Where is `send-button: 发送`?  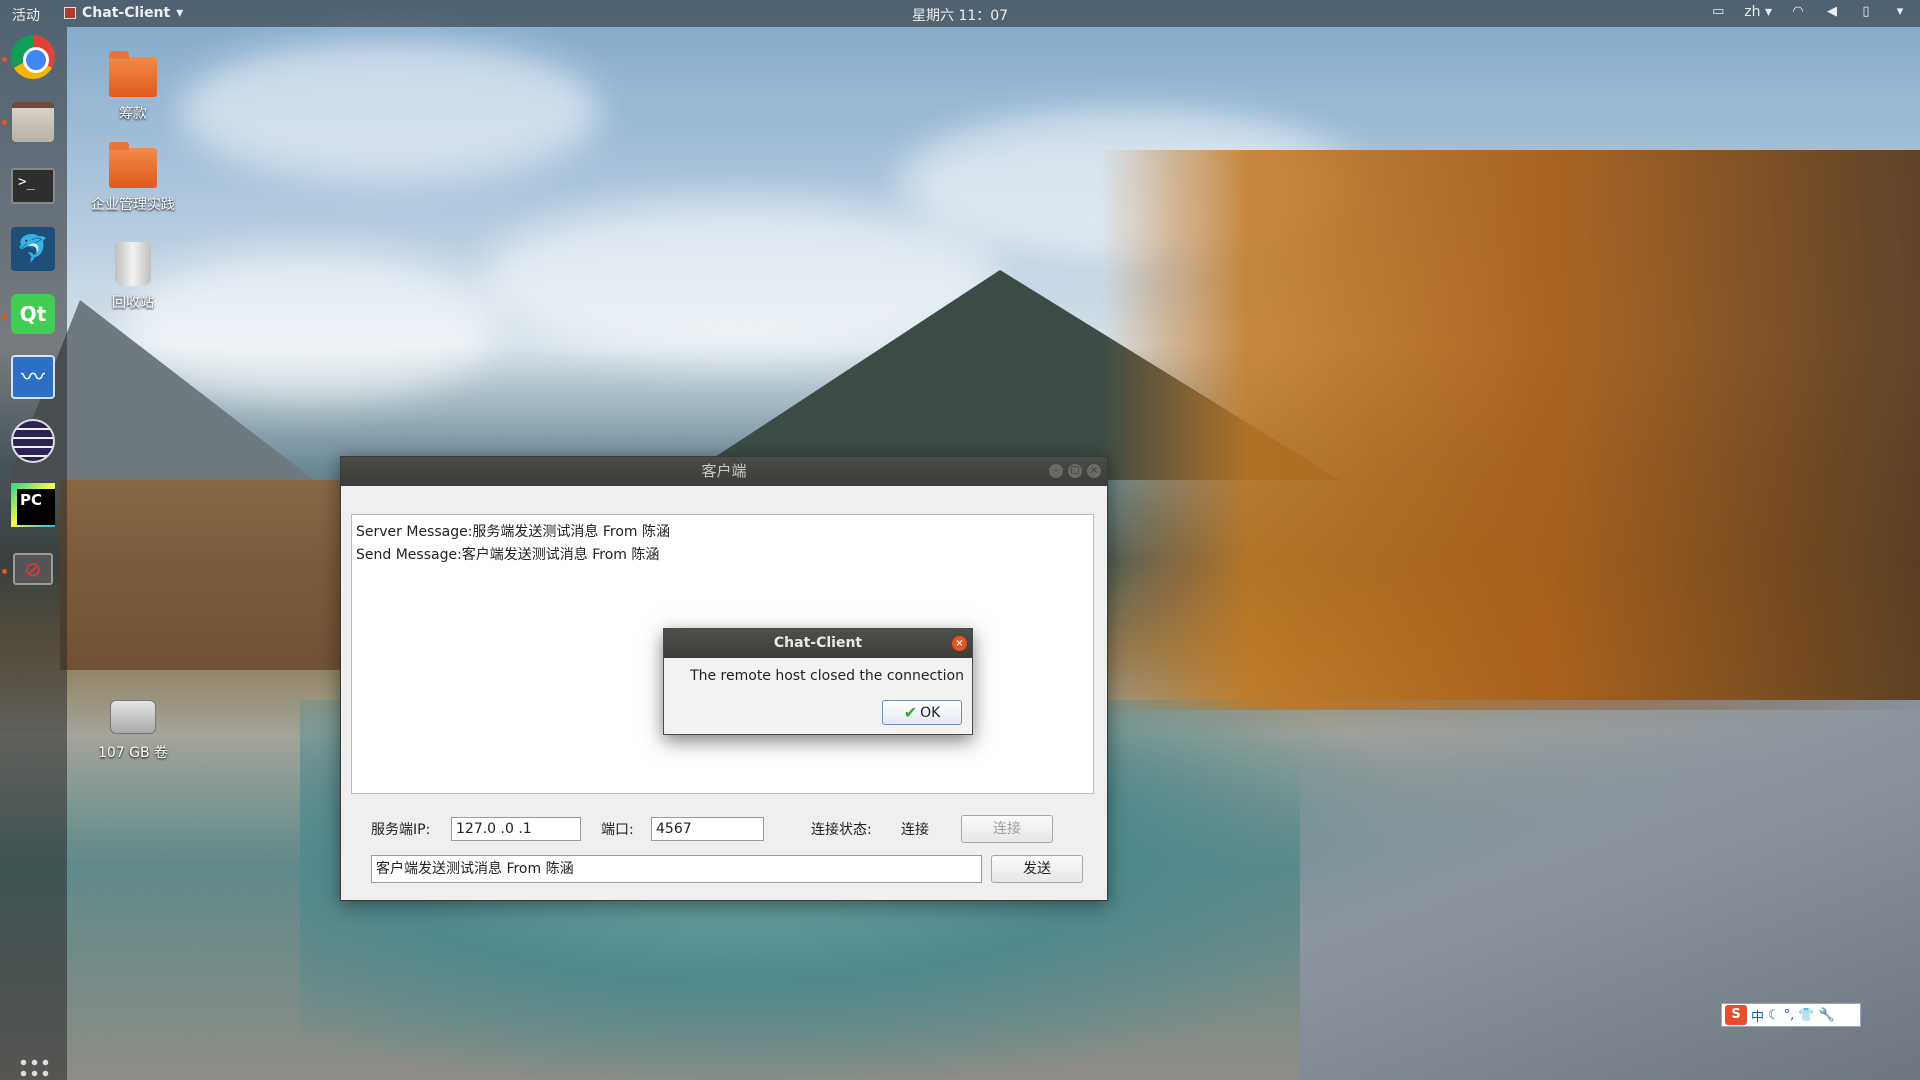
send-button: 发送 is located at coordinates (1037, 869).